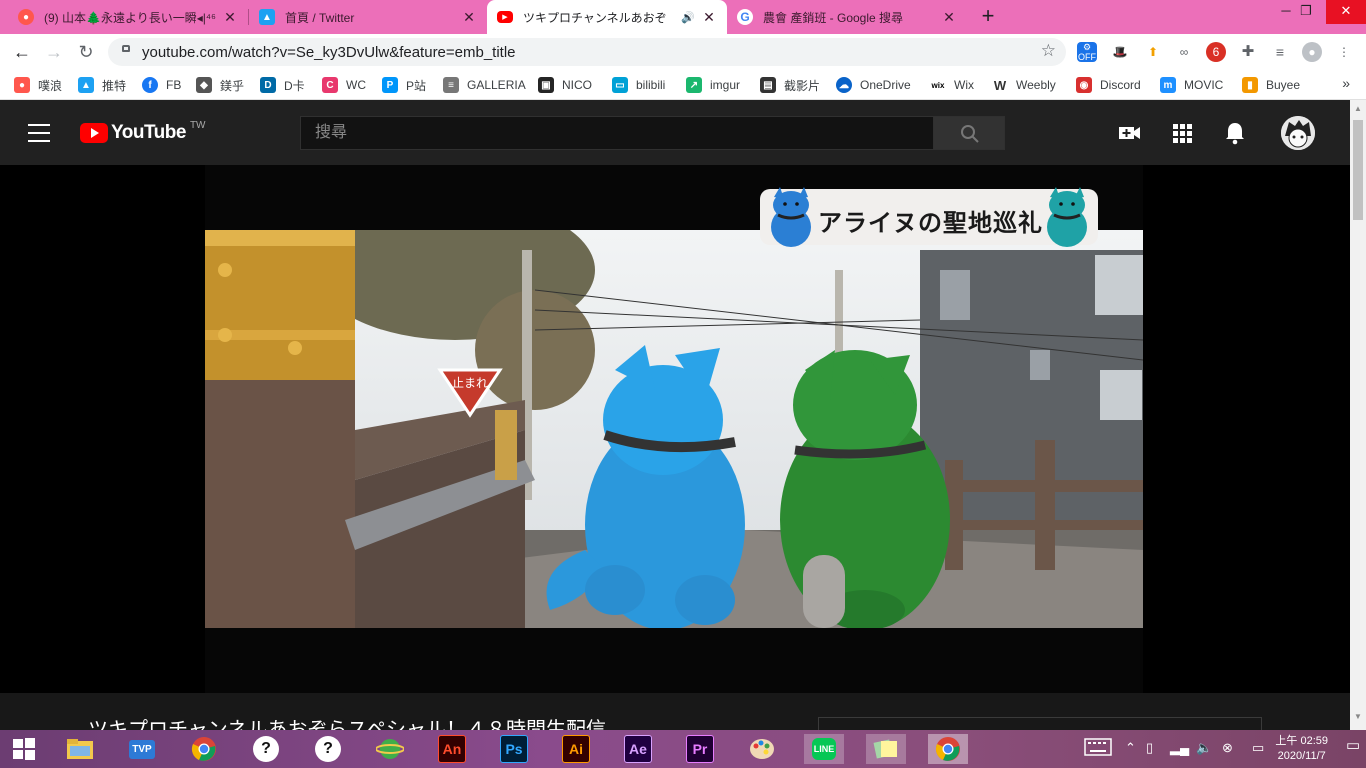 The image size is (1366, 768). What do you see at coordinates (1298, 133) in the screenshot?
I see `user-avatar` at bounding box center [1298, 133].